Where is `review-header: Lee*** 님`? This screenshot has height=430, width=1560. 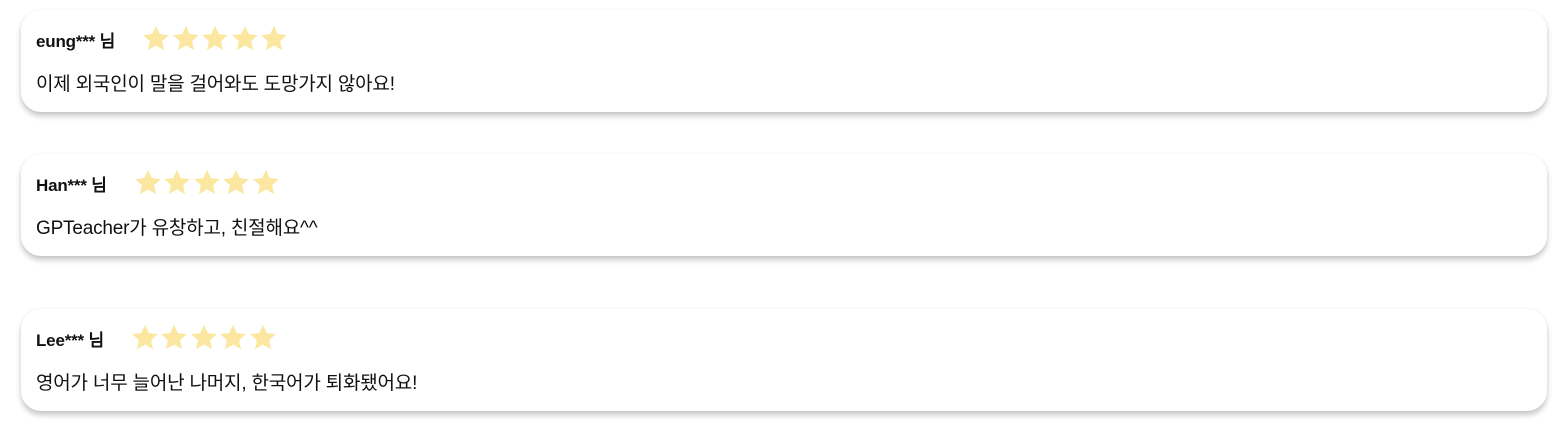 review-header: Lee*** 님 is located at coordinates (156, 338).